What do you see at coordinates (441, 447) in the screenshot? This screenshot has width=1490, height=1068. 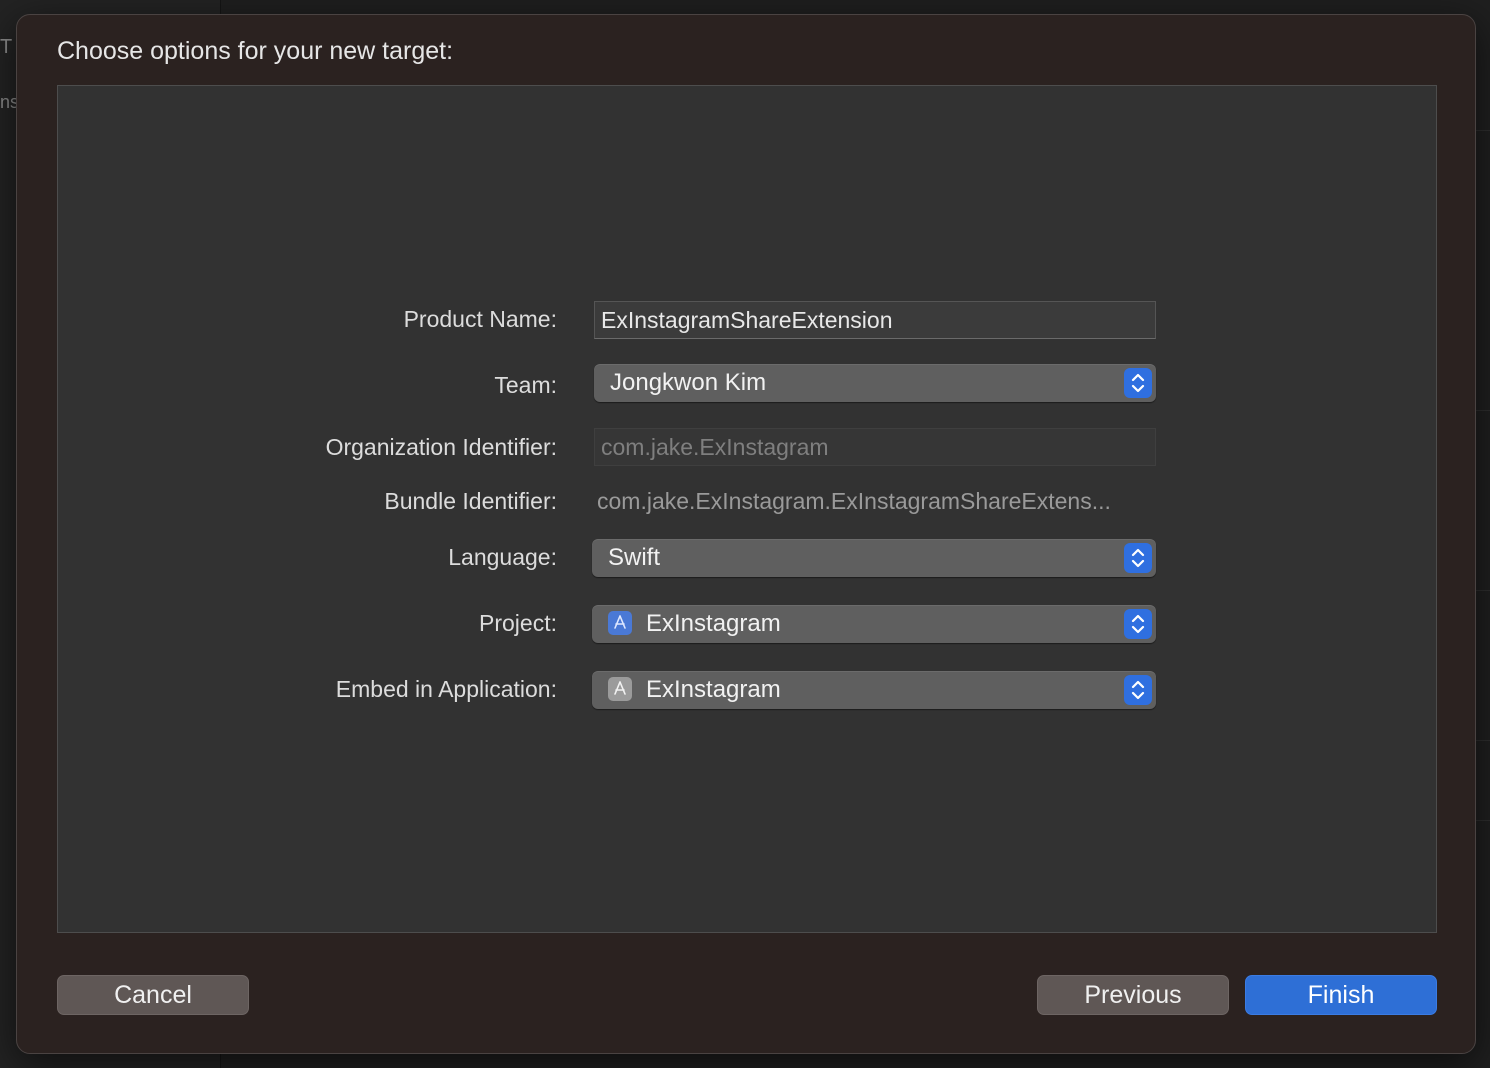 I see `organization-identifier-label: Organization Identifier:` at bounding box center [441, 447].